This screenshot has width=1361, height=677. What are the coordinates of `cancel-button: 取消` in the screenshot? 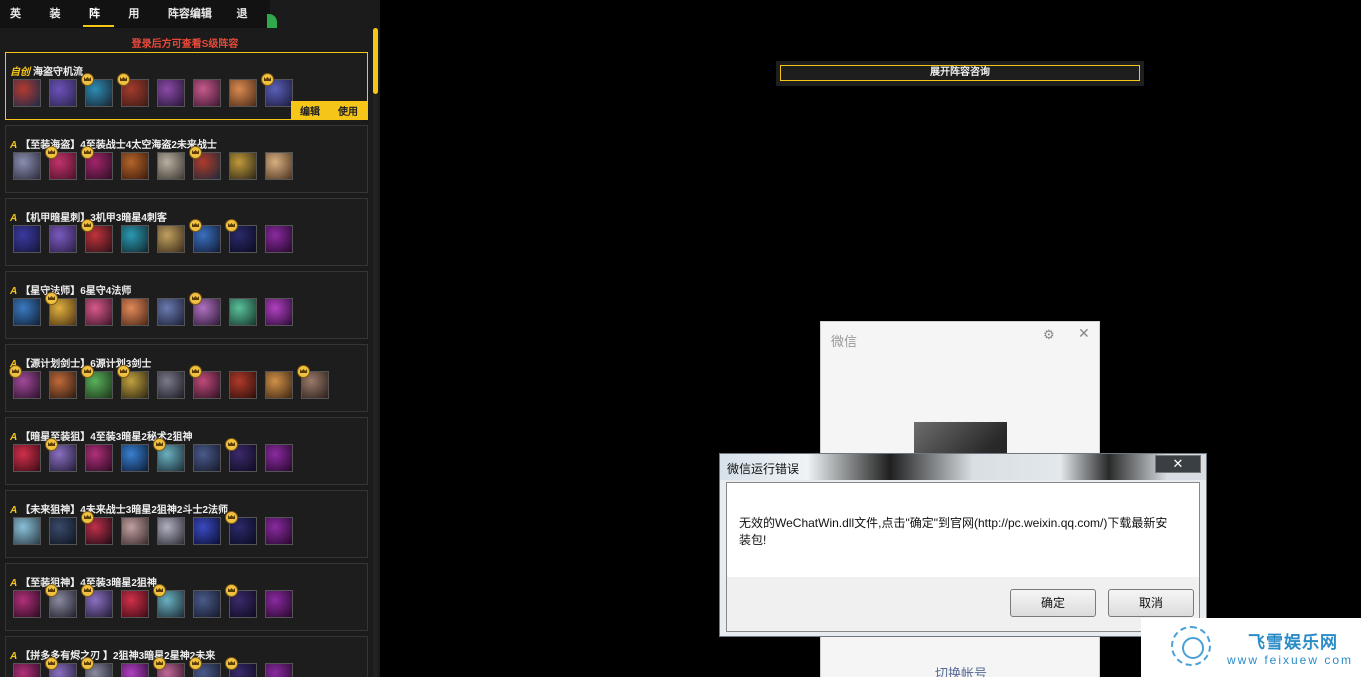 It's located at (1151, 603).